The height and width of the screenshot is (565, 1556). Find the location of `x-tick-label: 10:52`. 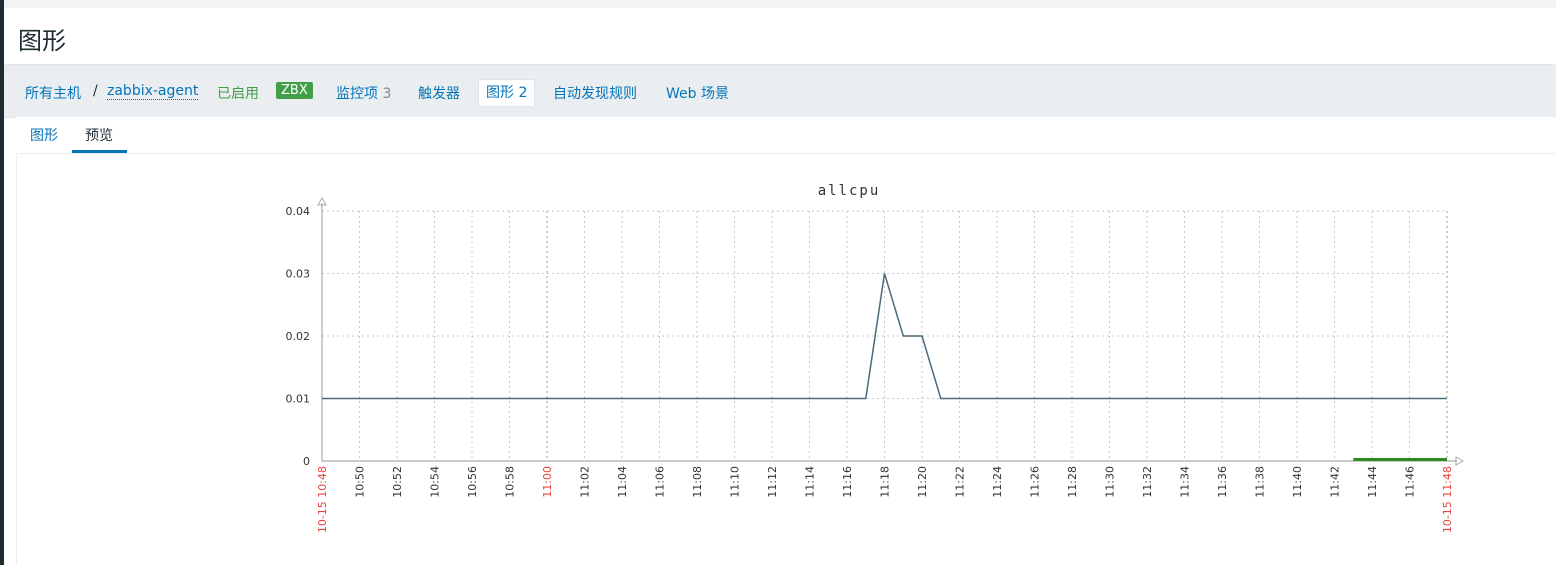

x-tick-label: 10:52 is located at coordinates (397, 482).